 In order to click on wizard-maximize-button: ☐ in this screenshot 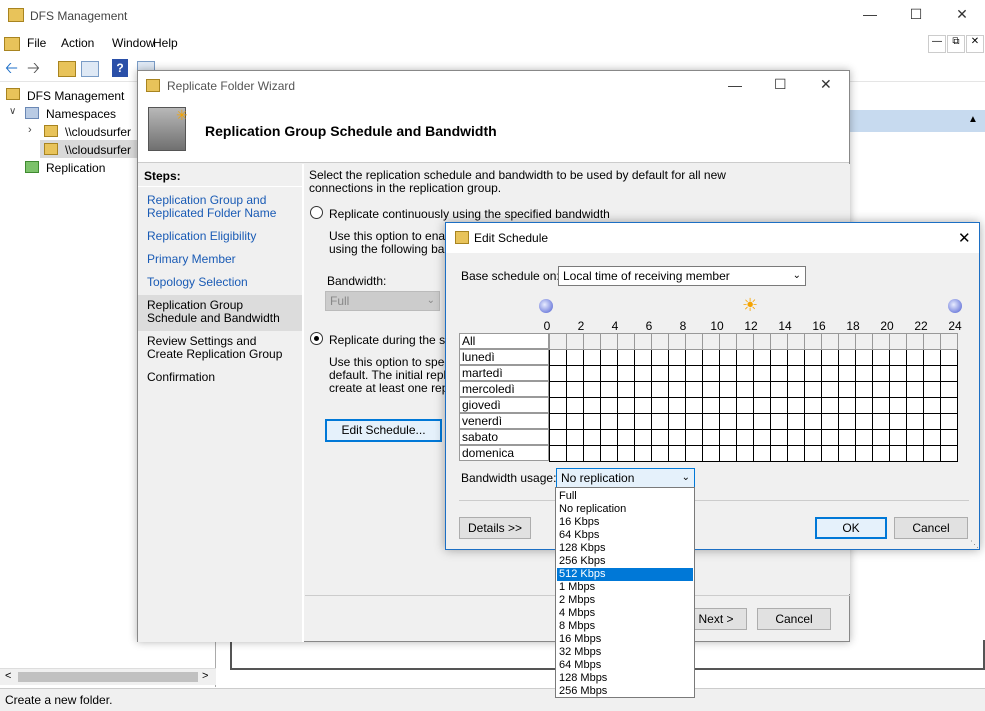, I will do `click(780, 84)`.